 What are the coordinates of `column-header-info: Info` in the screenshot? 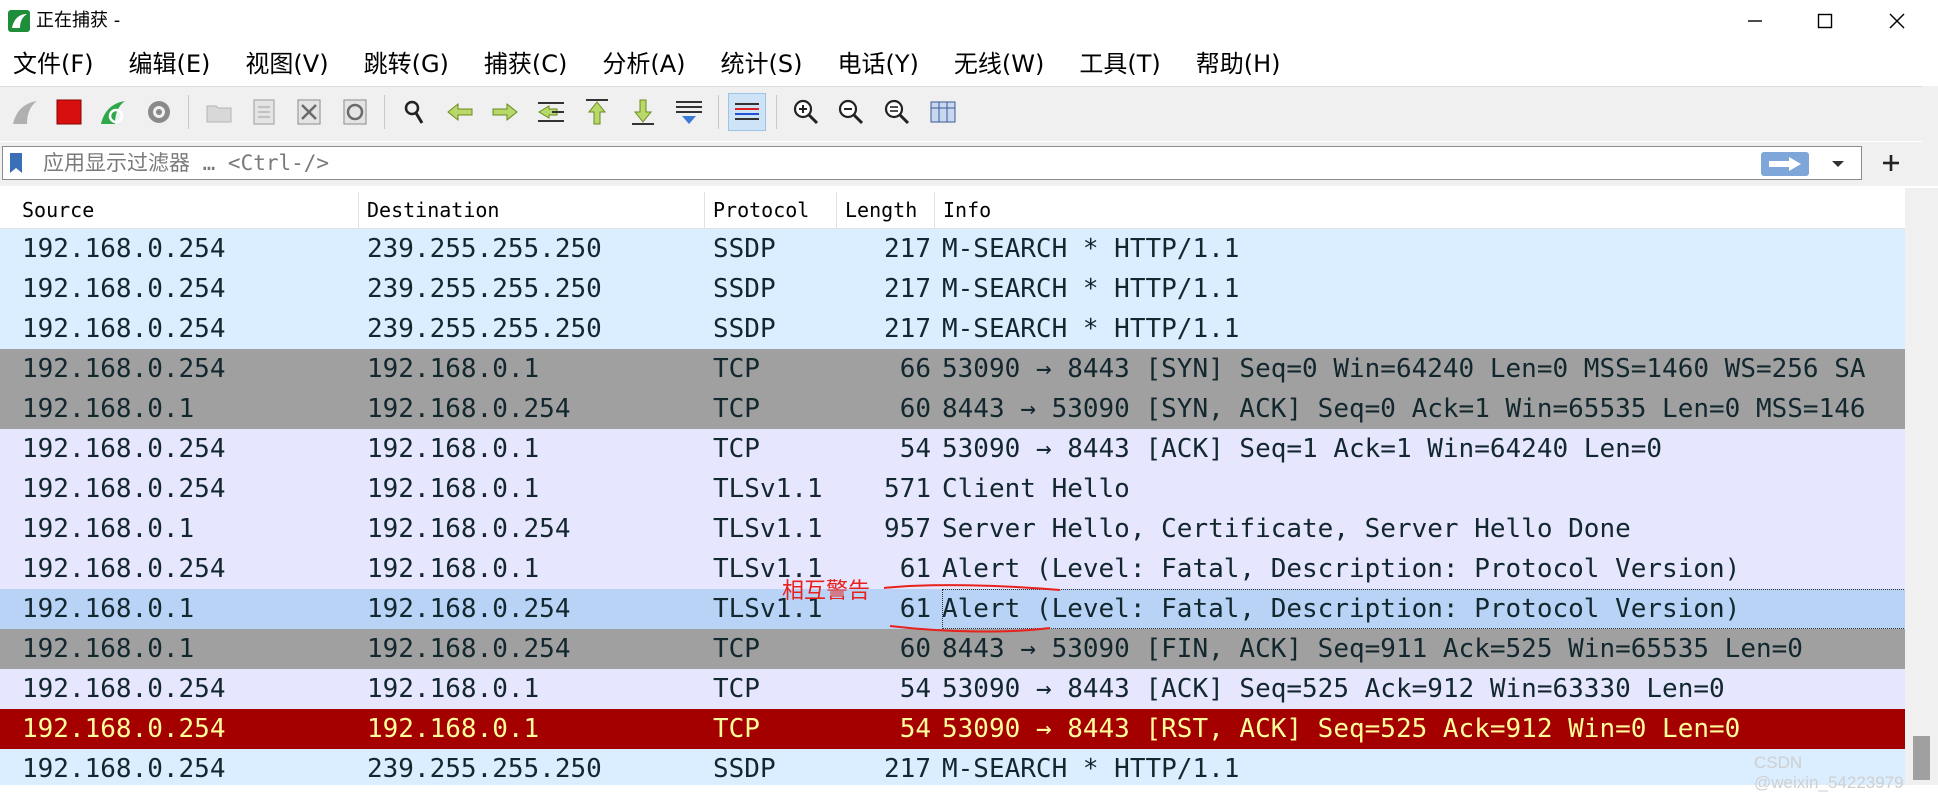 It's located at (1420, 210).